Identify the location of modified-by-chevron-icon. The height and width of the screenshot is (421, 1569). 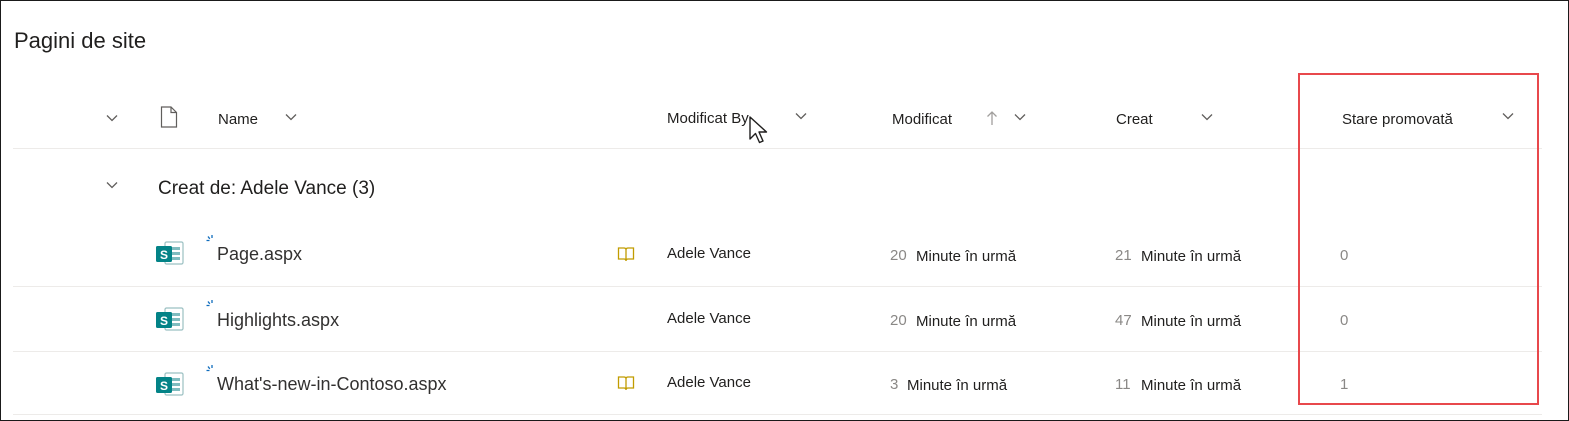
(801, 116).